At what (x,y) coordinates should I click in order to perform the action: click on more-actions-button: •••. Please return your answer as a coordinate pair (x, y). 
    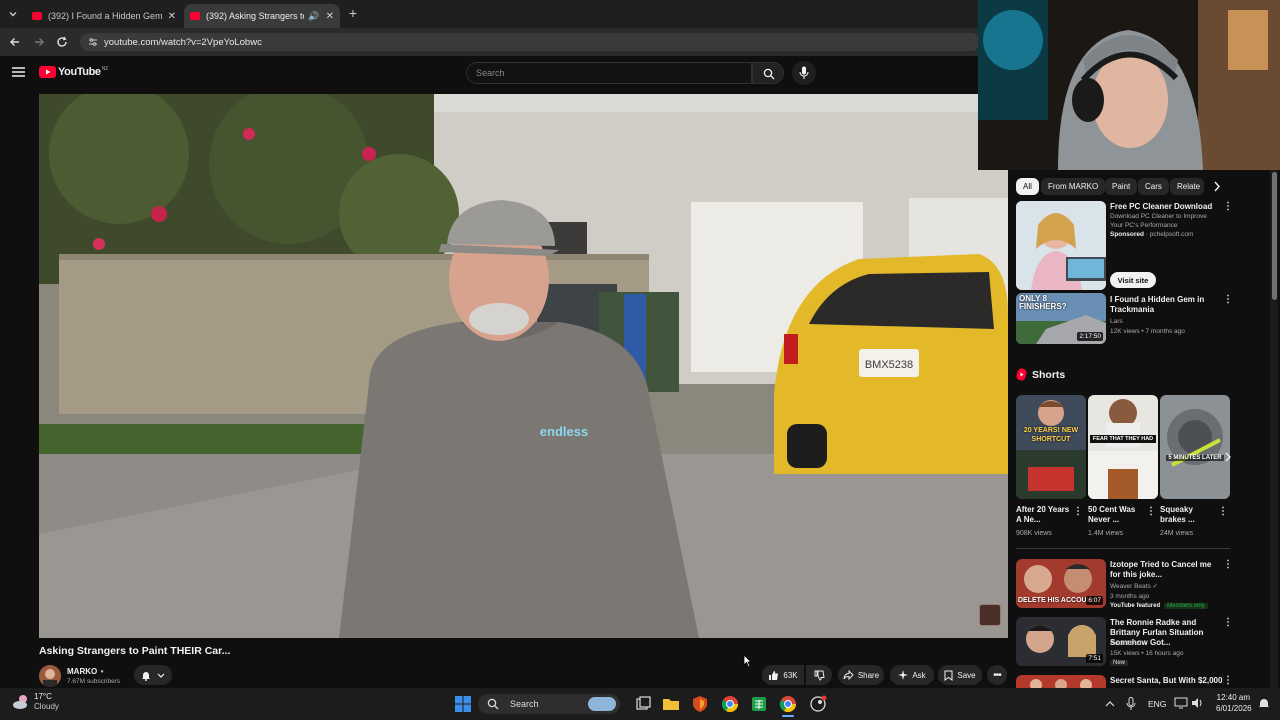
    Looking at the image, I should click on (997, 675).